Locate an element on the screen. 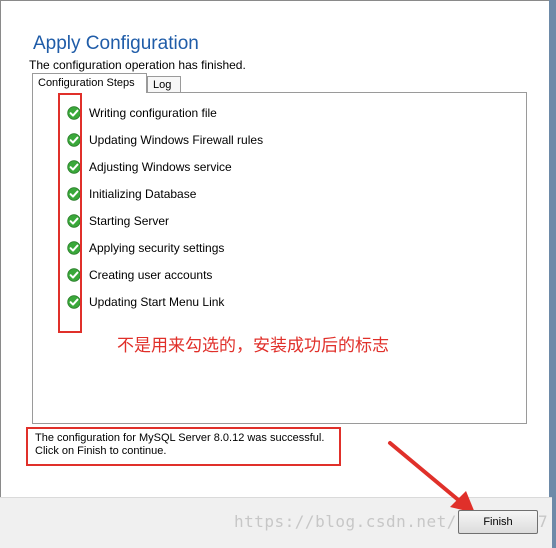 The width and height of the screenshot is (556, 548). annotation-box-checks is located at coordinates (70, 213).